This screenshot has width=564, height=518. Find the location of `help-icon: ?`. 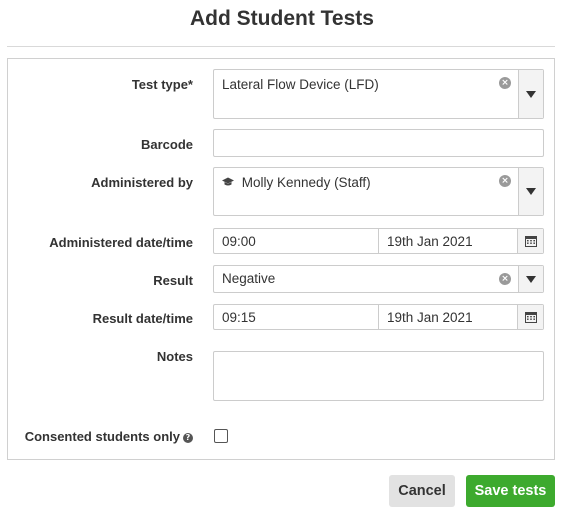

help-icon: ? is located at coordinates (188, 438).